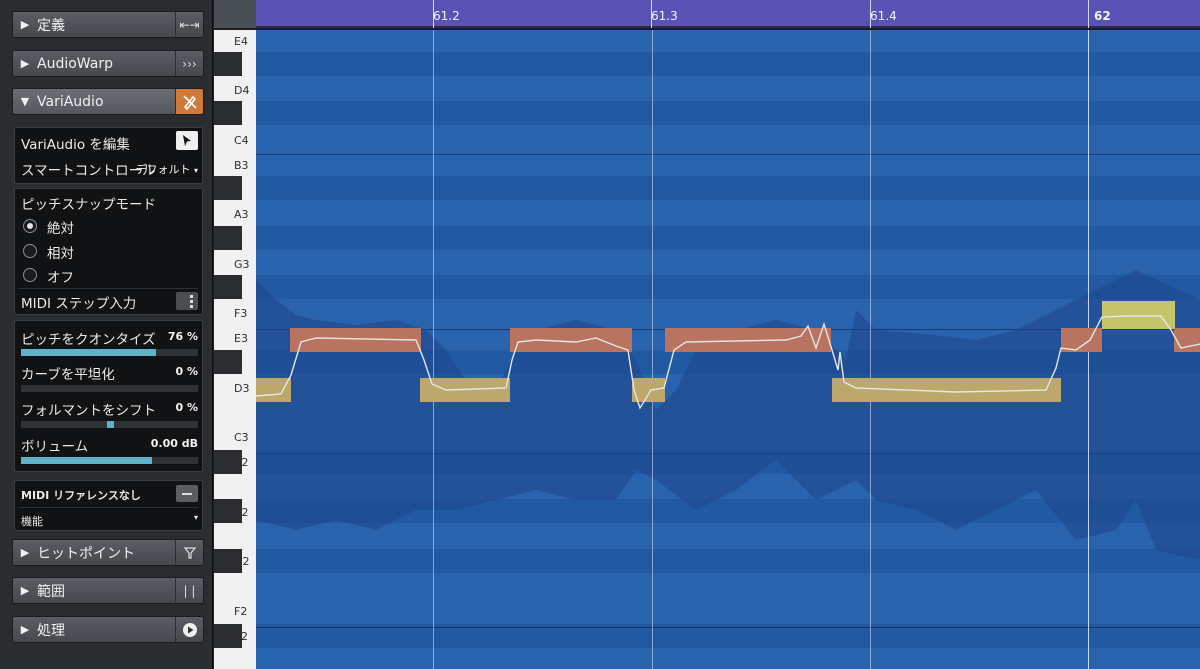 The width and height of the screenshot is (1200, 669). I want to click on volume-slider, so click(109, 460).